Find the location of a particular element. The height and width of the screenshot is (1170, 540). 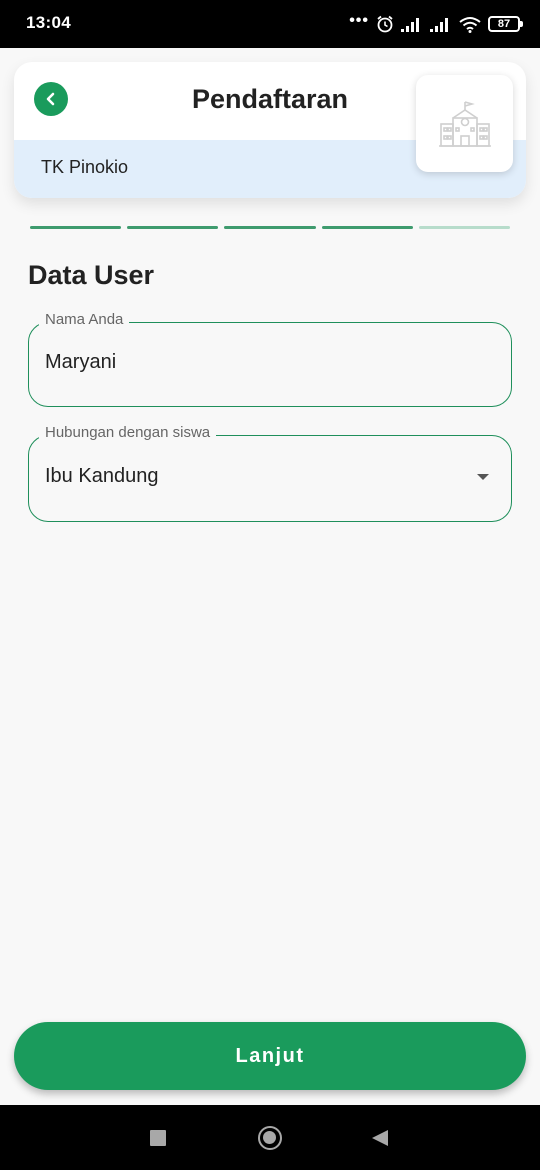

school-logo is located at coordinates (464, 123).